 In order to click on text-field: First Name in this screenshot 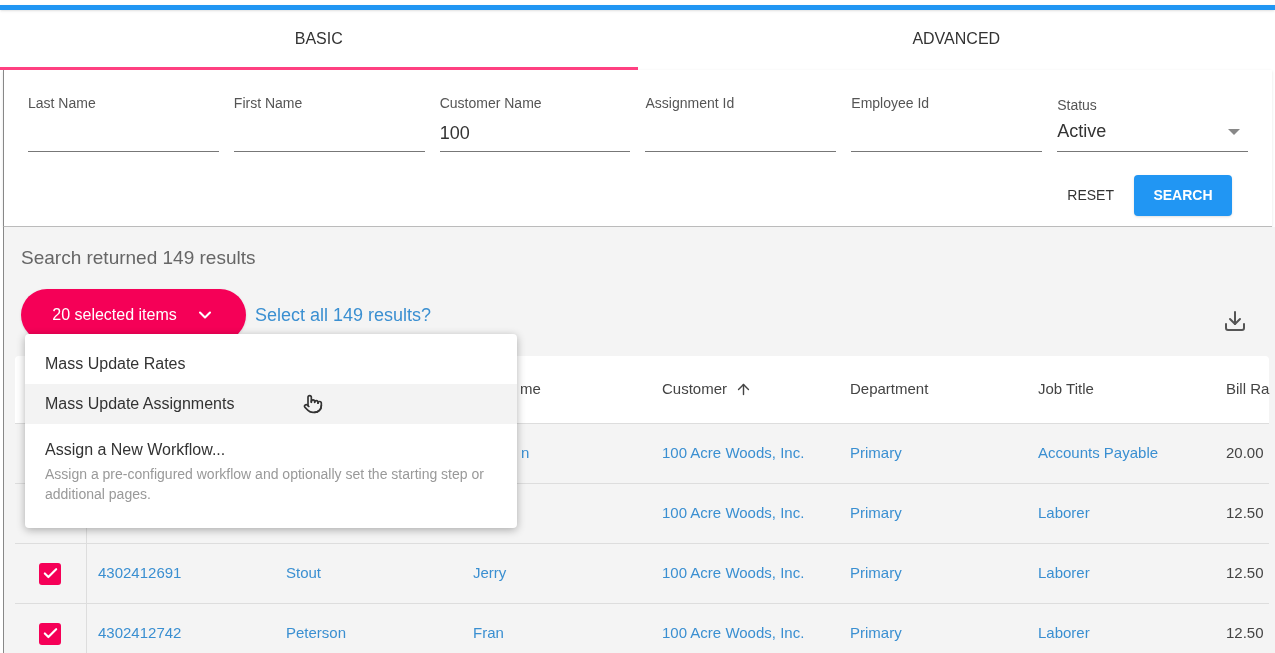, I will do `click(329, 111)`.